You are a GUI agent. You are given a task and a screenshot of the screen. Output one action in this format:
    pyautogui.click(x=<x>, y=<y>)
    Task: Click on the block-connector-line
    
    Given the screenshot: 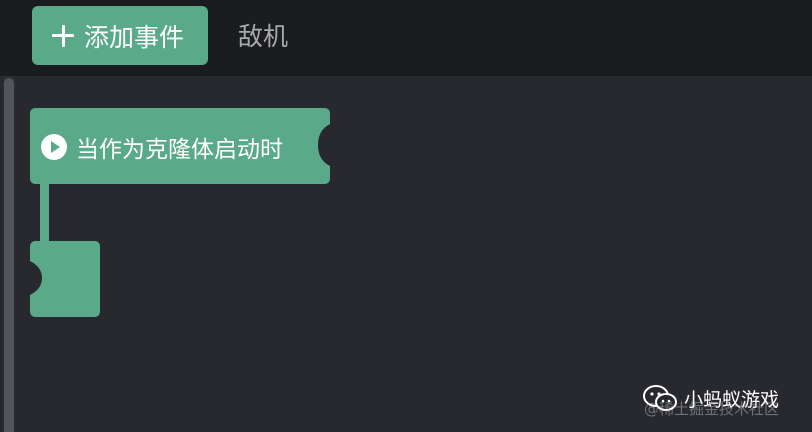 What is the action you would take?
    pyautogui.click(x=44, y=214)
    